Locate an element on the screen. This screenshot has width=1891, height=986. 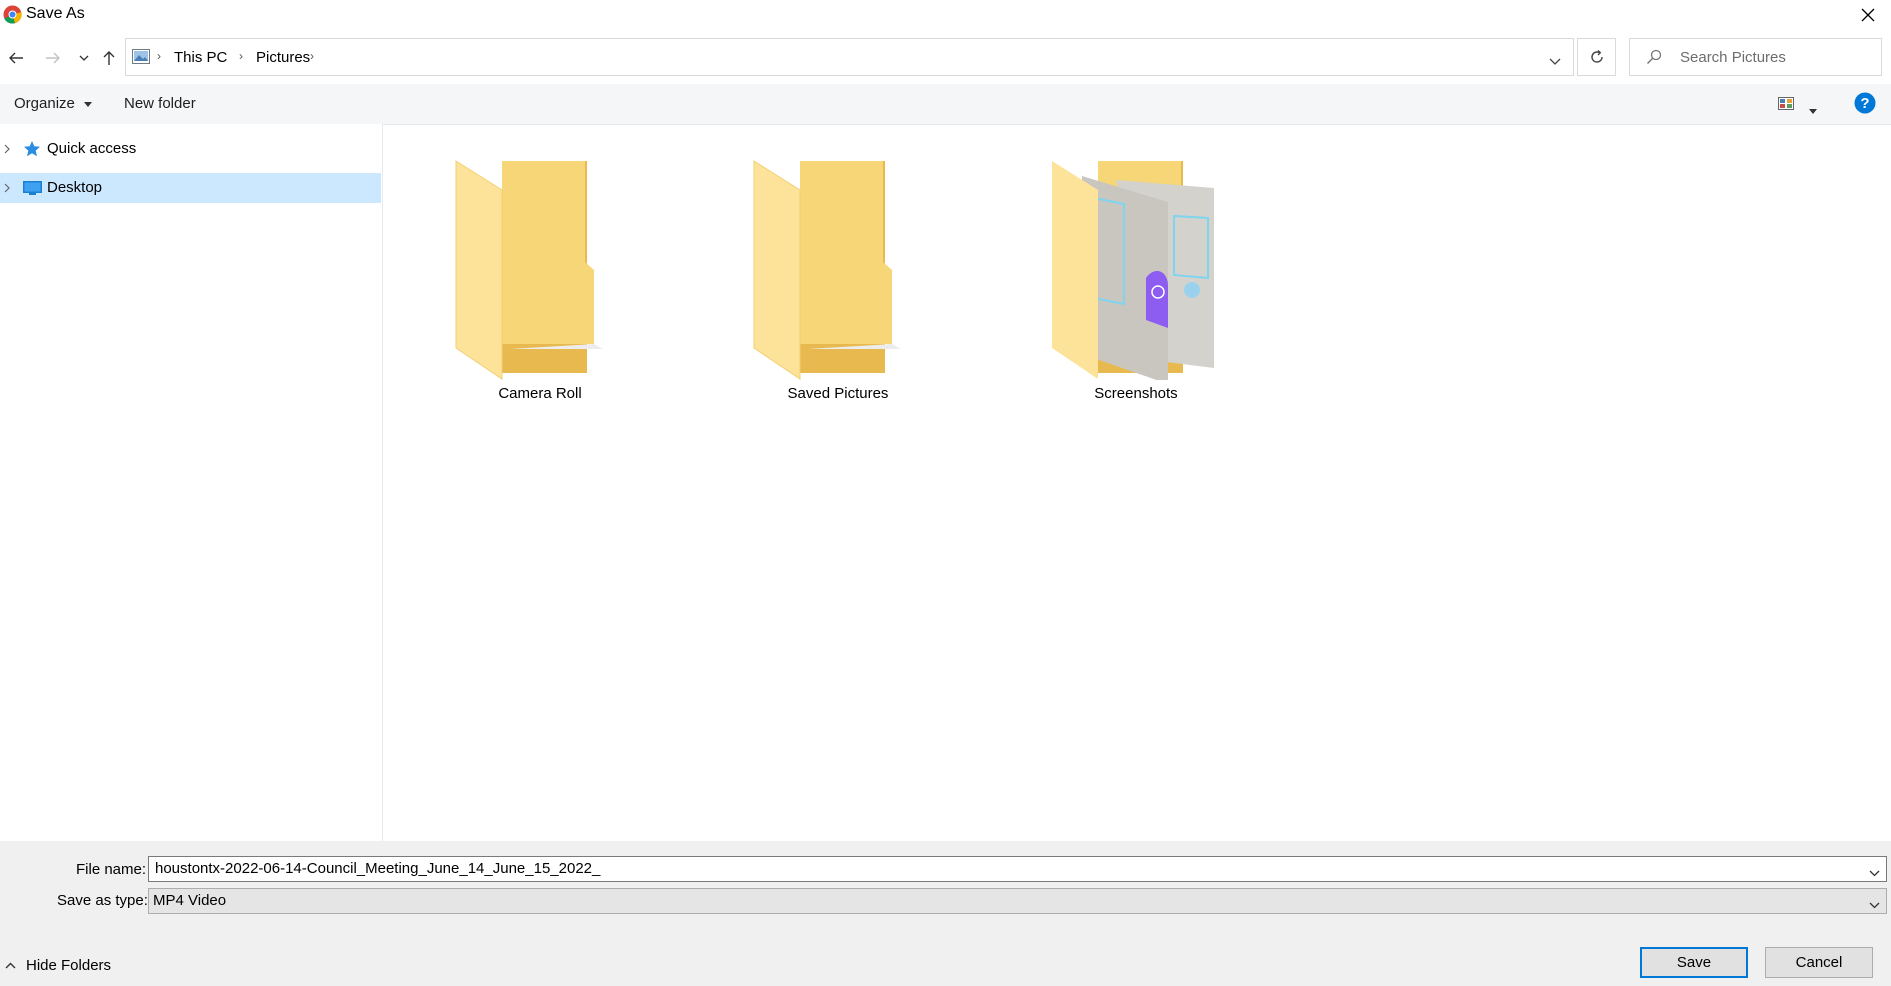
navigation-pane: Quick access Desktop is located at coordinates (191, 482).